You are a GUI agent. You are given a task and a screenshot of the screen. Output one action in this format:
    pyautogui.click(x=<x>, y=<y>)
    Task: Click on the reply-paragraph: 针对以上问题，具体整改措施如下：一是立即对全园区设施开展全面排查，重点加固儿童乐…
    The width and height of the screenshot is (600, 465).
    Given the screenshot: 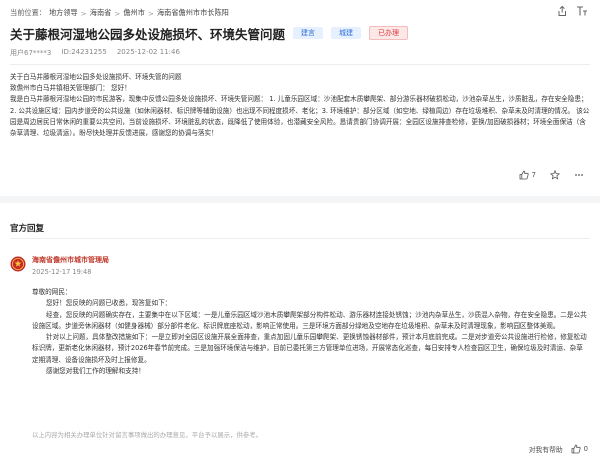 What is the action you would take?
    pyautogui.click(x=309, y=348)
    